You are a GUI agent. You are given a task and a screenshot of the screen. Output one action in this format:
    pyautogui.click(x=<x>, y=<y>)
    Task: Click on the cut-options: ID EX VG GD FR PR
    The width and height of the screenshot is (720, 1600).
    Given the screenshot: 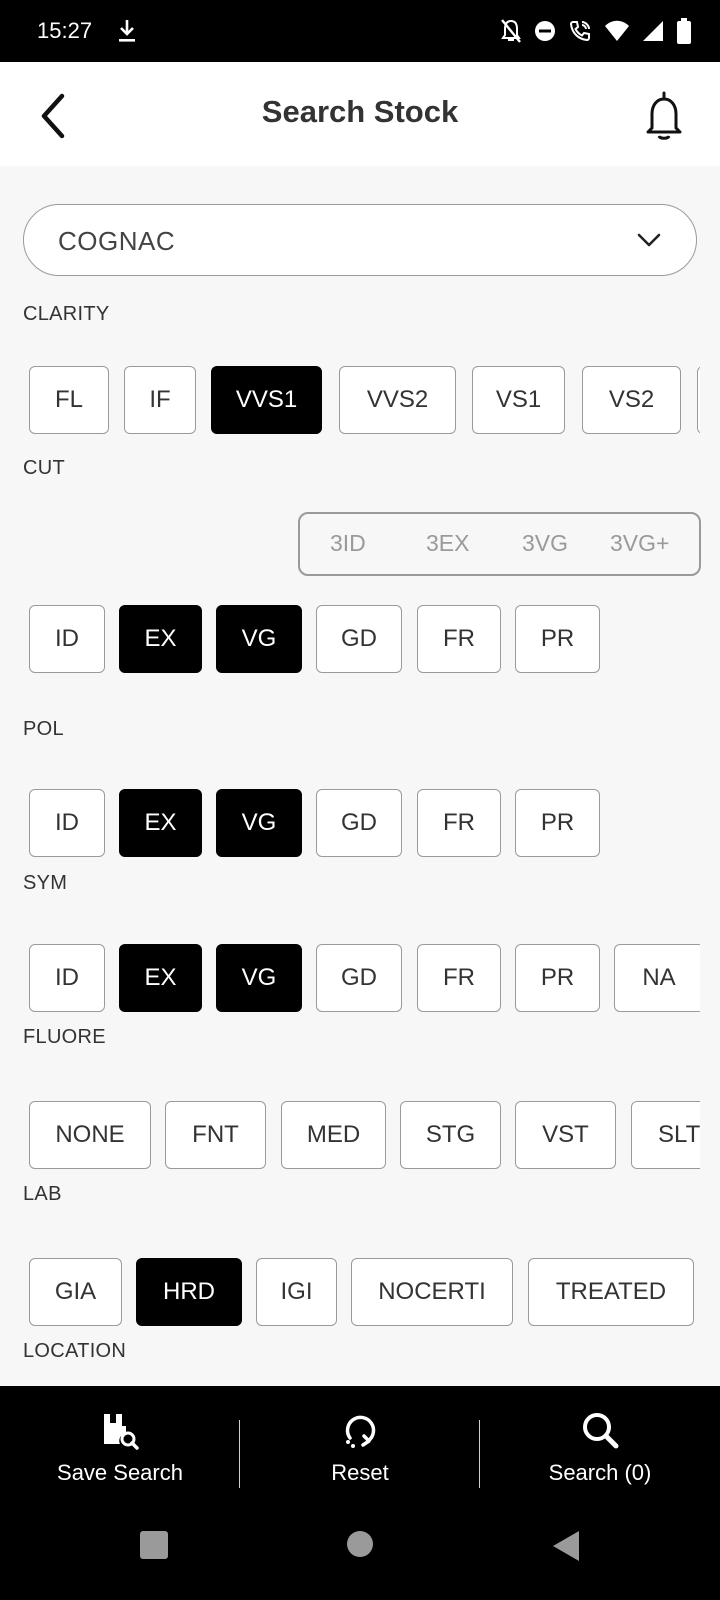 What is the action you would take?
    pyautogui.click(x=364, y=639)
    